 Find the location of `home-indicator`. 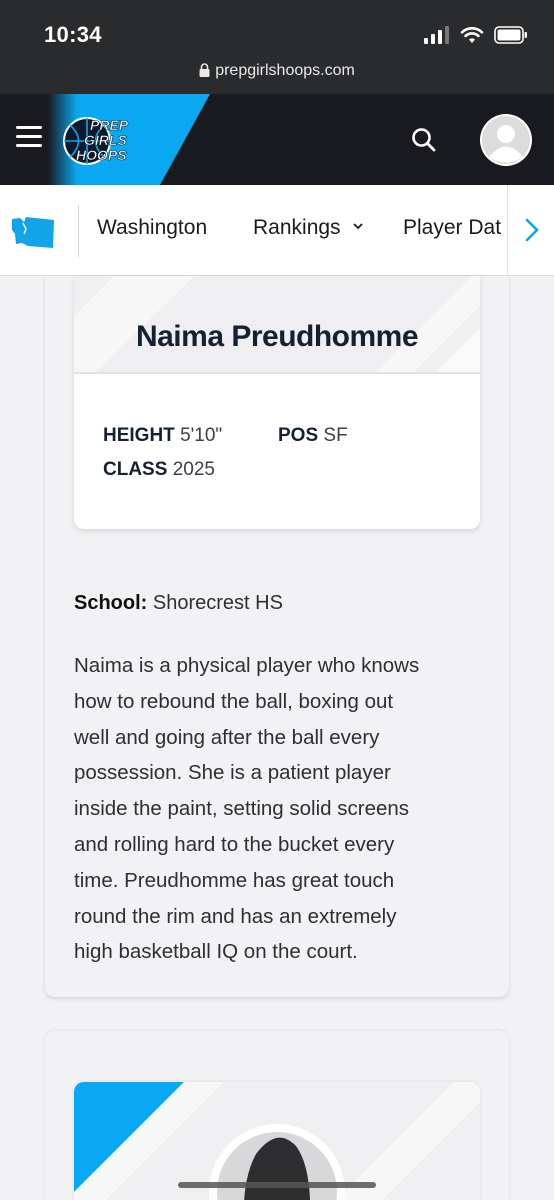

home-indicator is located at coordinates (277, 1185).